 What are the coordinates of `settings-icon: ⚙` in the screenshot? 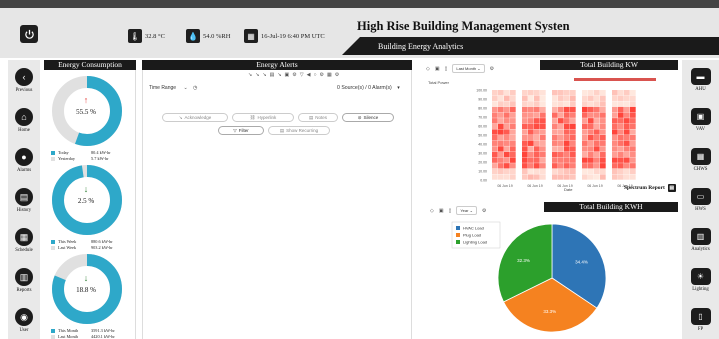 It's located at (294, 75).